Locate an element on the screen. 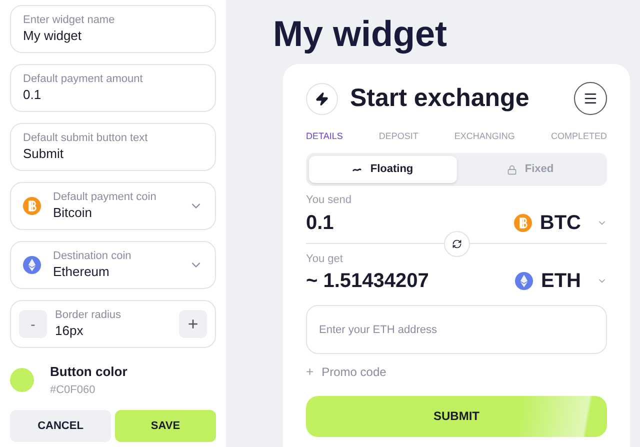 The width and height of the screenshot is (640, 447). page-title: My widget is located at coordinates (360, 34).